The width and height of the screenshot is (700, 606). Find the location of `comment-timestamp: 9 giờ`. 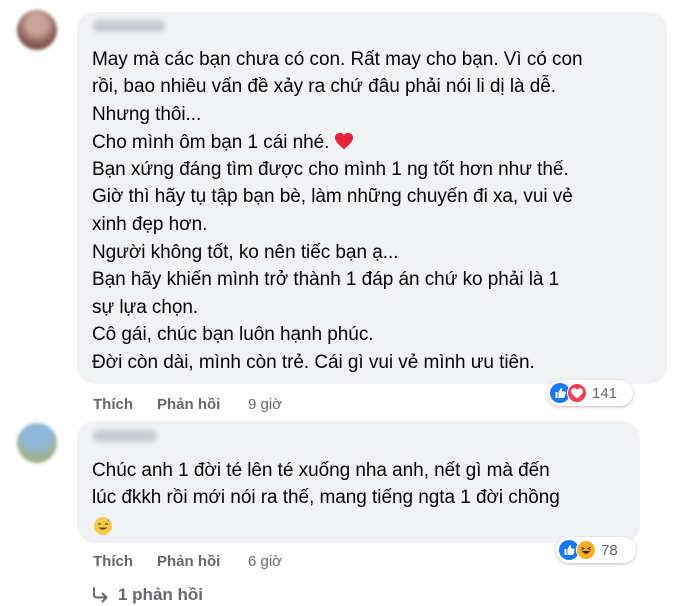

comment-timestamp: 9 giờ is located at coordinates (265, 404).